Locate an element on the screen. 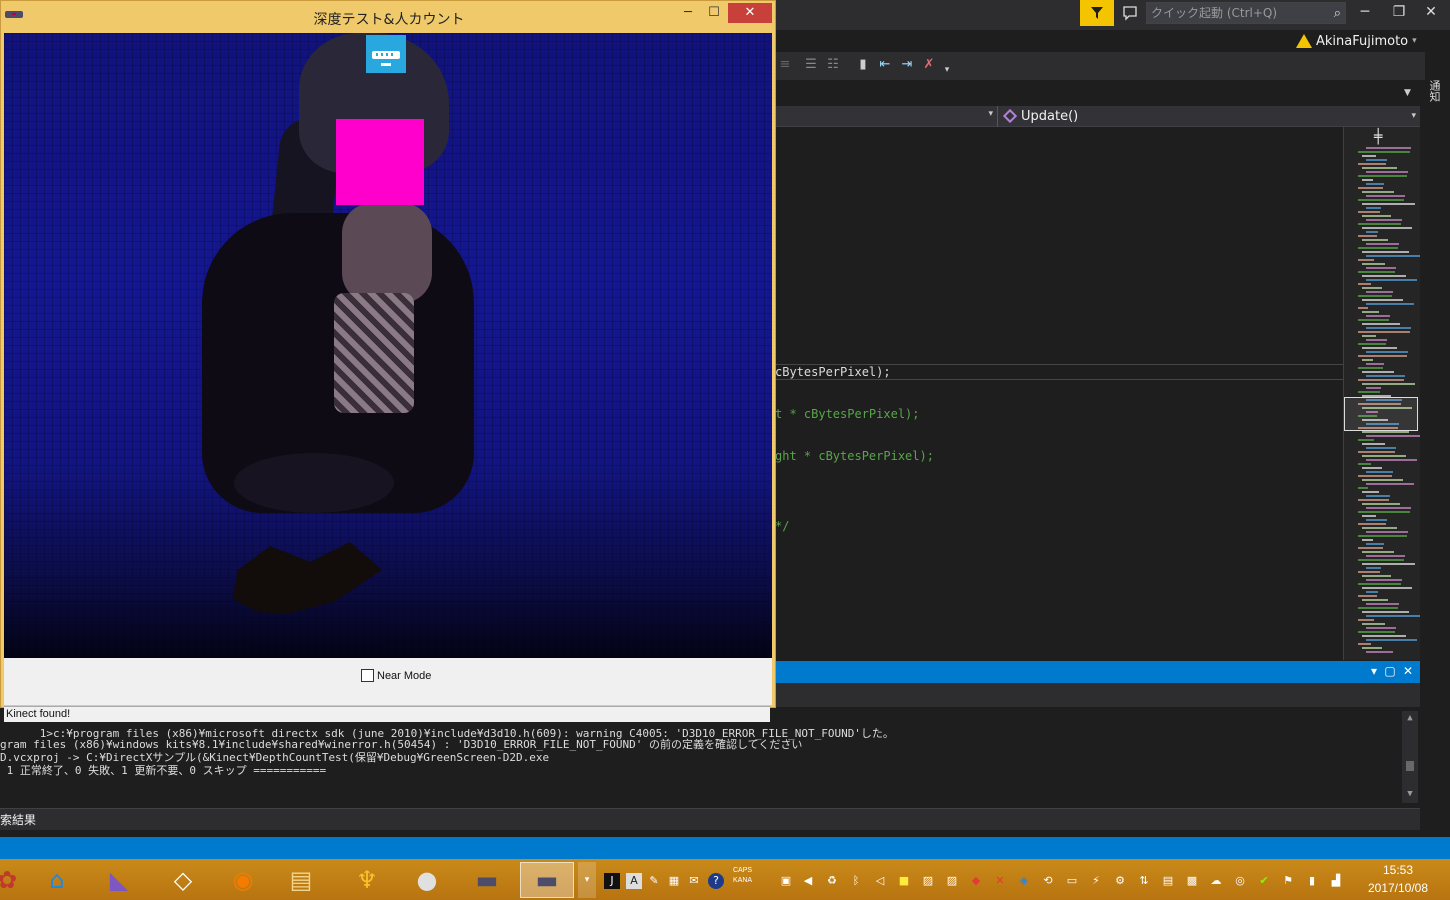 The height and width of the screenshot is (900, 1450). security-icon: ■ is located at coordinates (904, 881).